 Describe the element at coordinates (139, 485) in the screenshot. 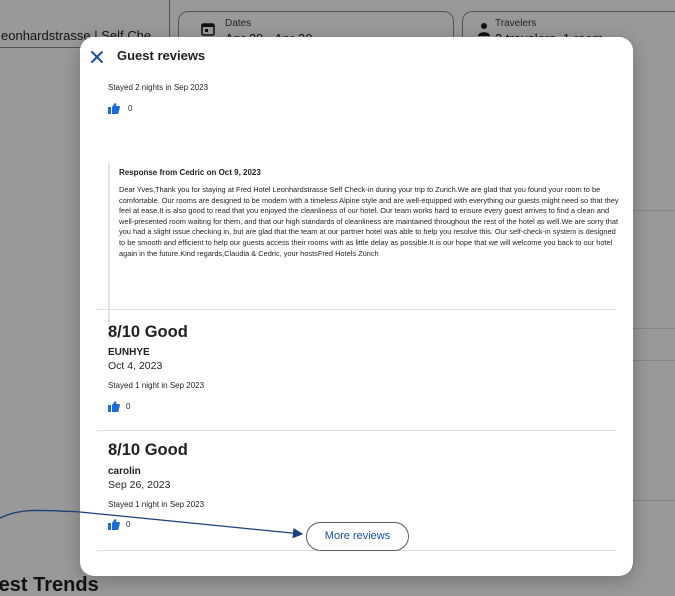

I see `review-date: Sep 26, 2023` at that location.